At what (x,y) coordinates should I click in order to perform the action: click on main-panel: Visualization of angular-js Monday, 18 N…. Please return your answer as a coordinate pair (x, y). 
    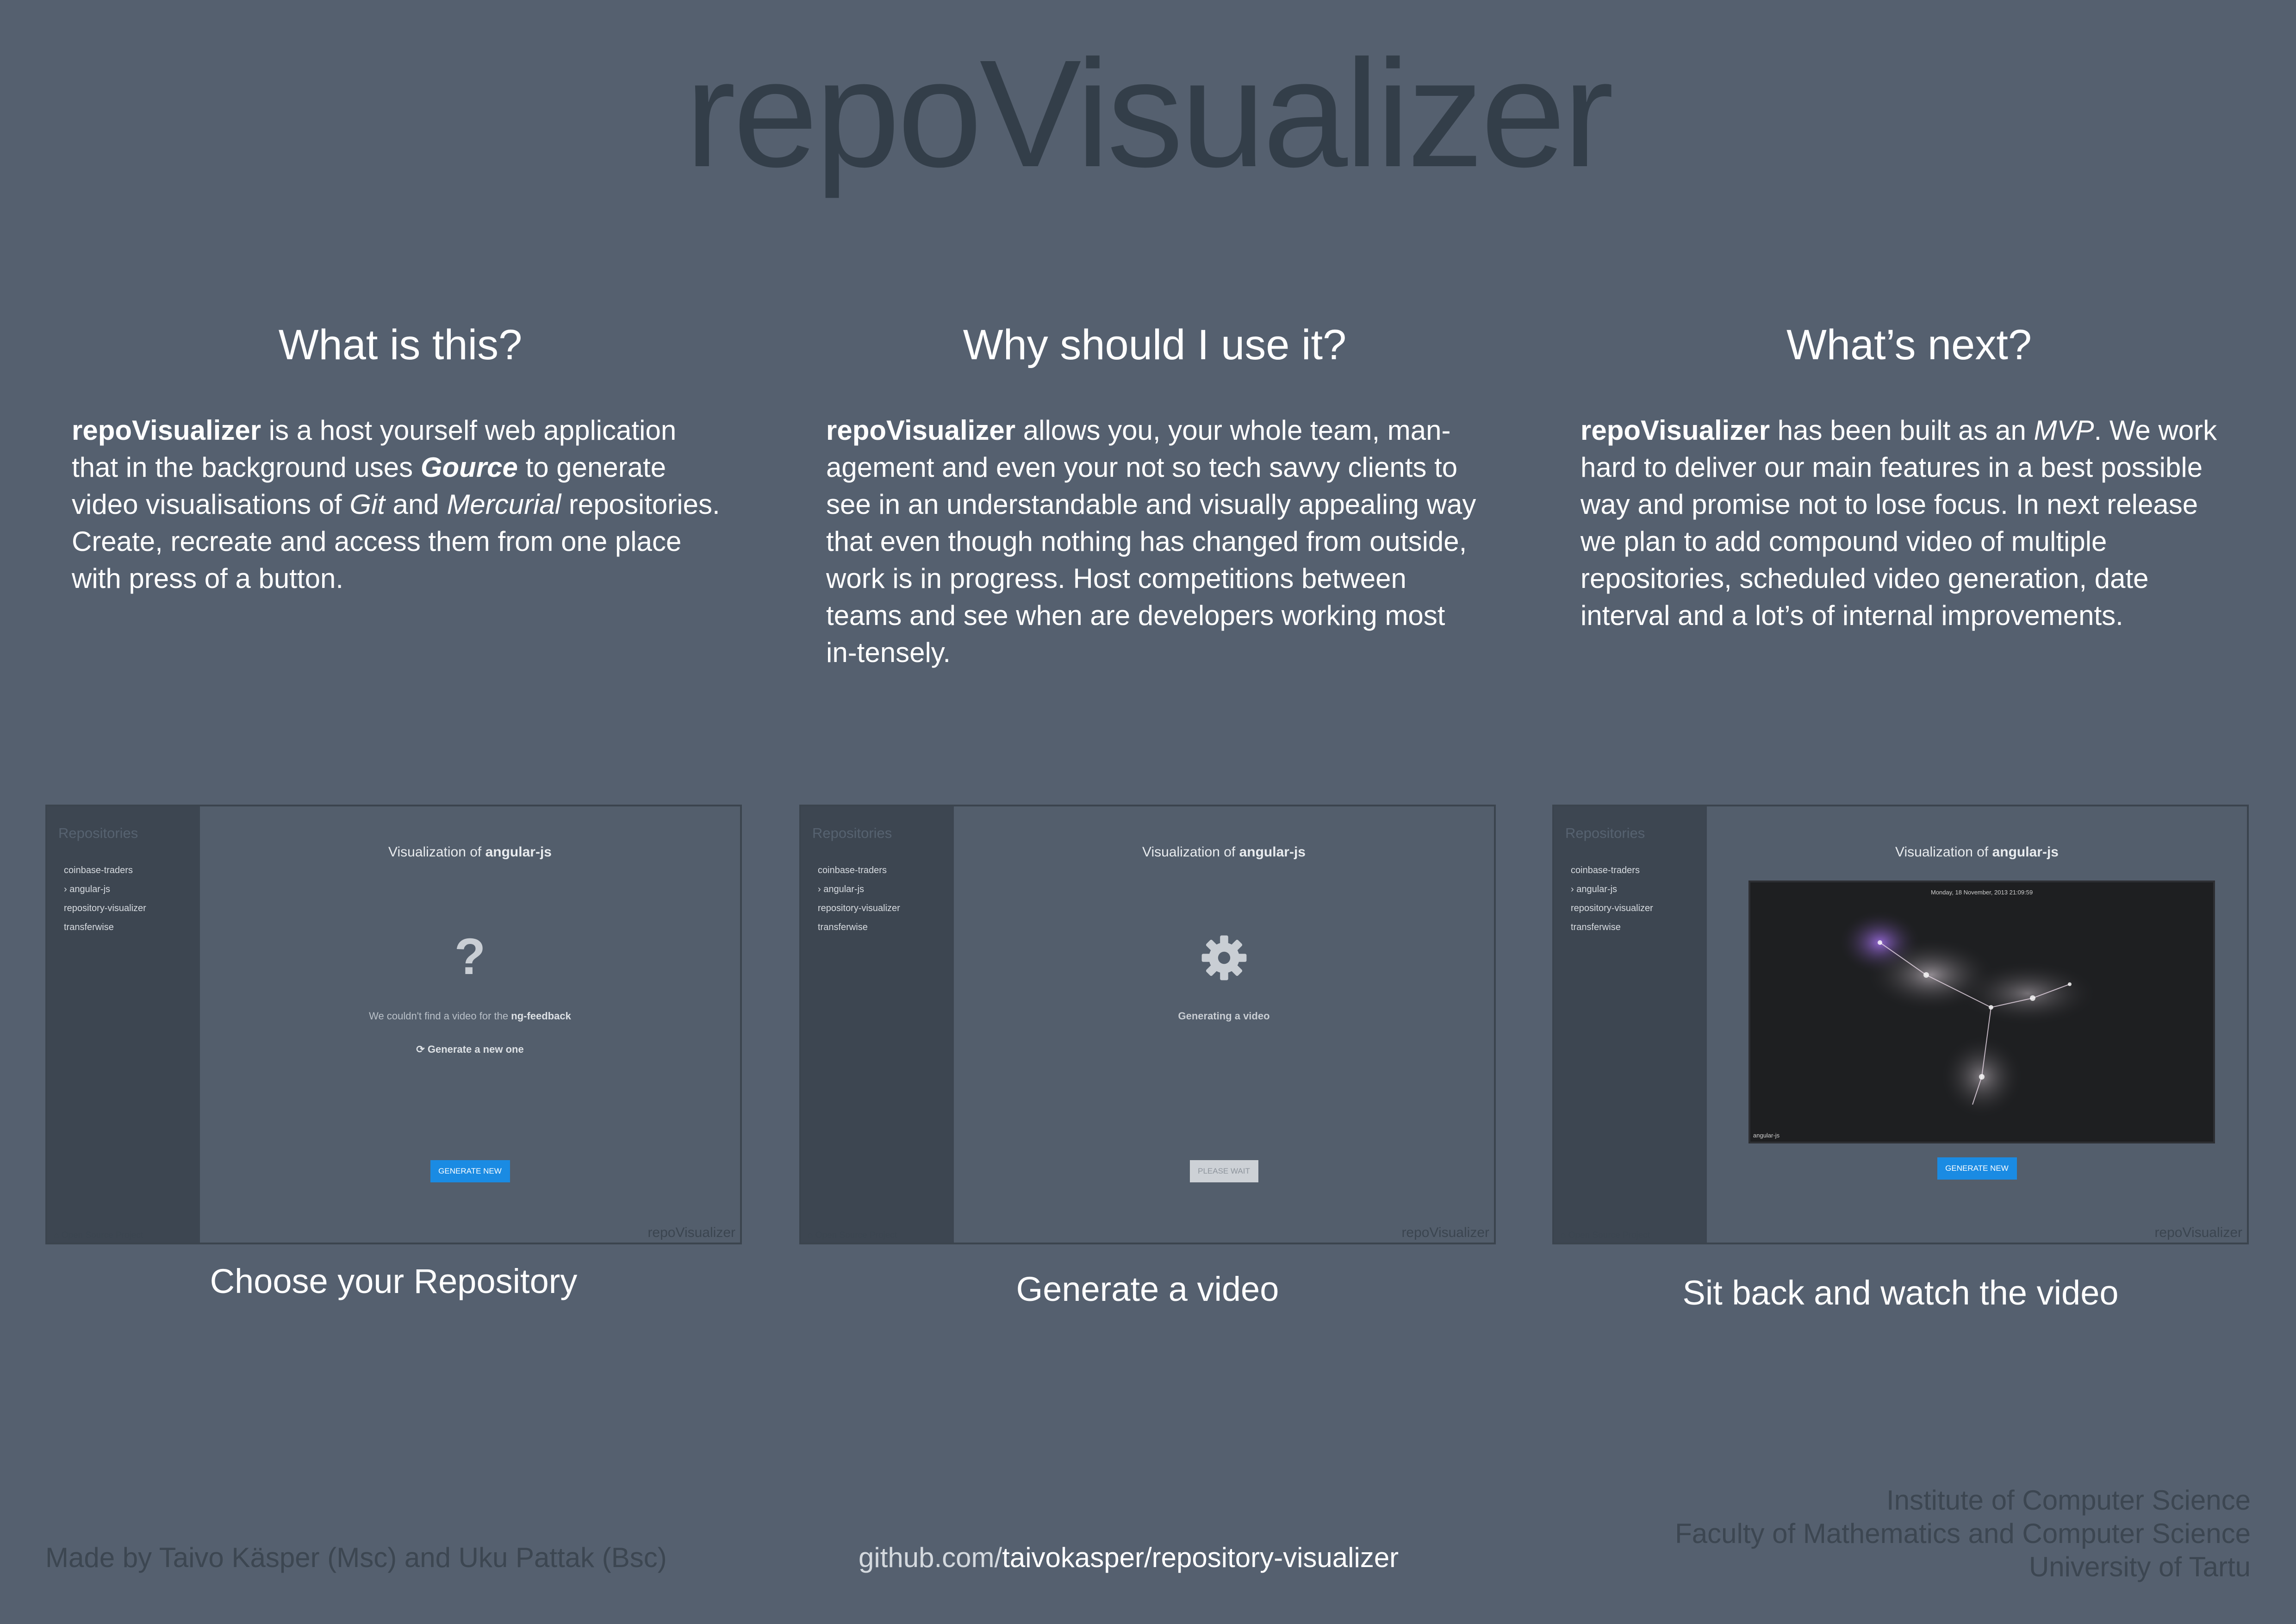
    Looking at the image, I should click on (1977, 1024).